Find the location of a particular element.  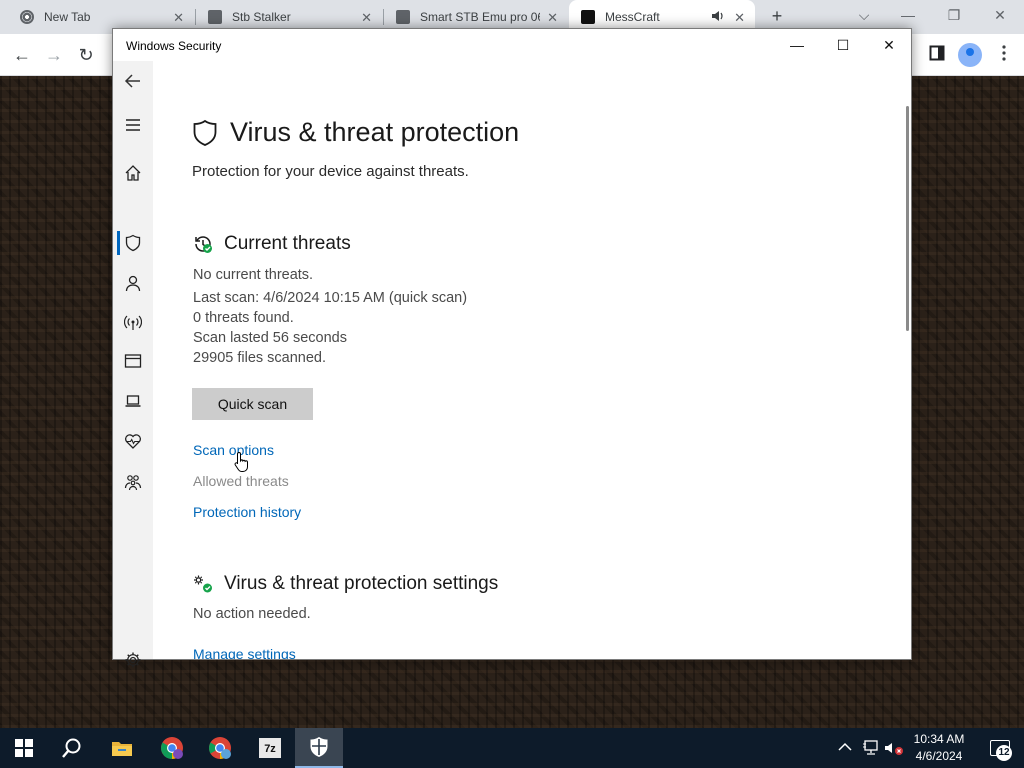

profile-avatar is located at coordinates (970, 55).